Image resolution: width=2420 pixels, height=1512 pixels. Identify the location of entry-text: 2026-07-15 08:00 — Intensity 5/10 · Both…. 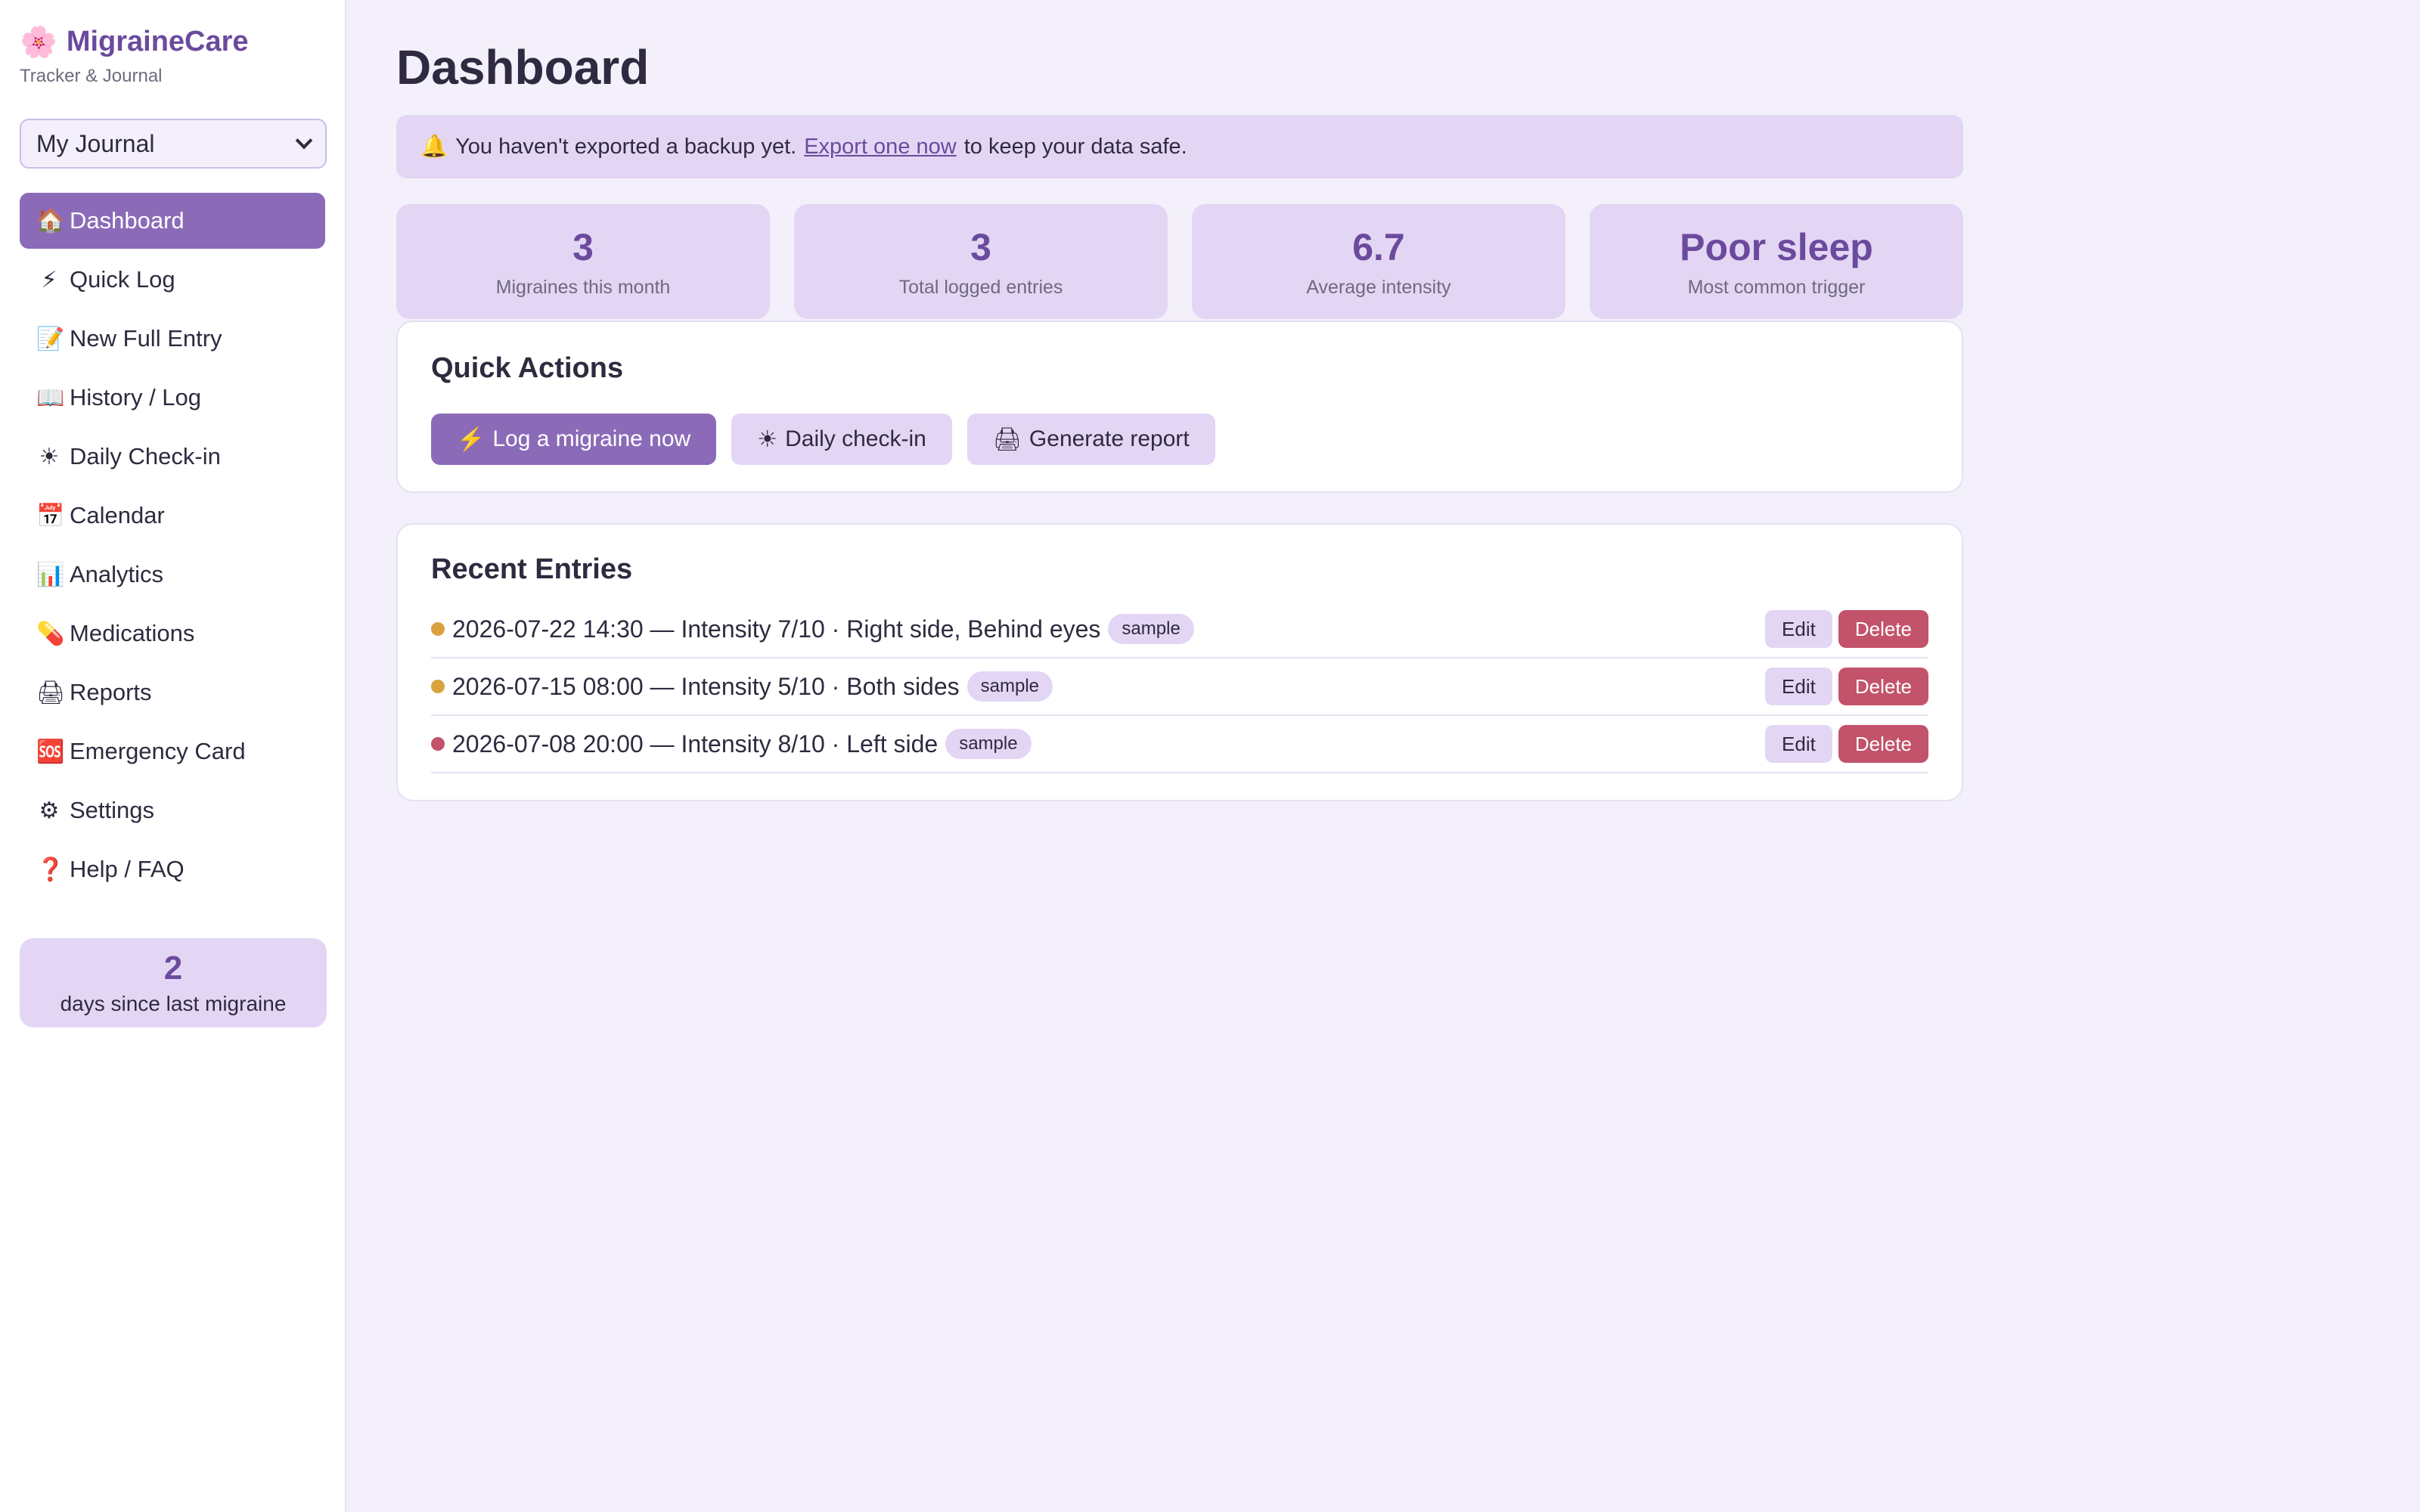
(706, 686).